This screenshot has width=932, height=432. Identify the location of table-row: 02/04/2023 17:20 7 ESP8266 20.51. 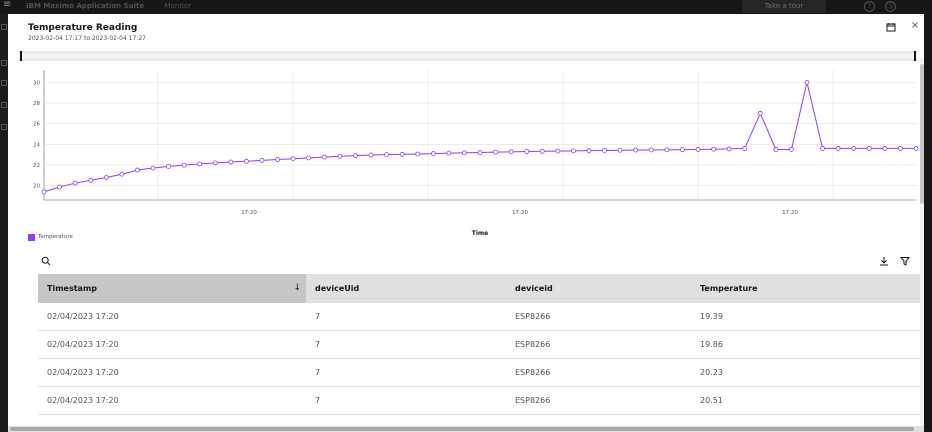
(481, 401).